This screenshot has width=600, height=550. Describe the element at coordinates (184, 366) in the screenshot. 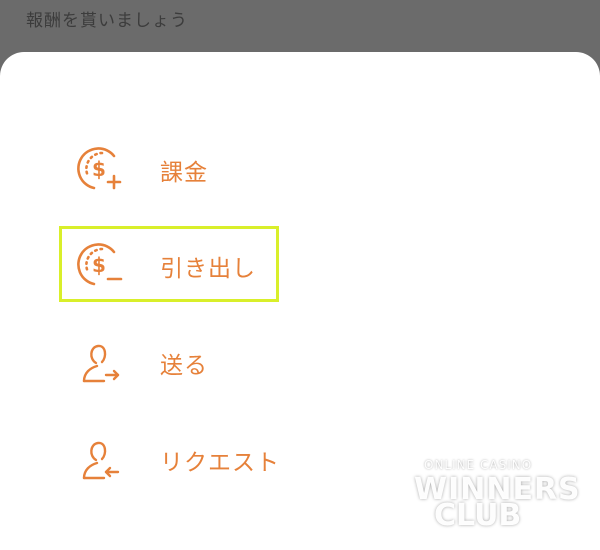

I see `menu-item-label: 送る` at that location.